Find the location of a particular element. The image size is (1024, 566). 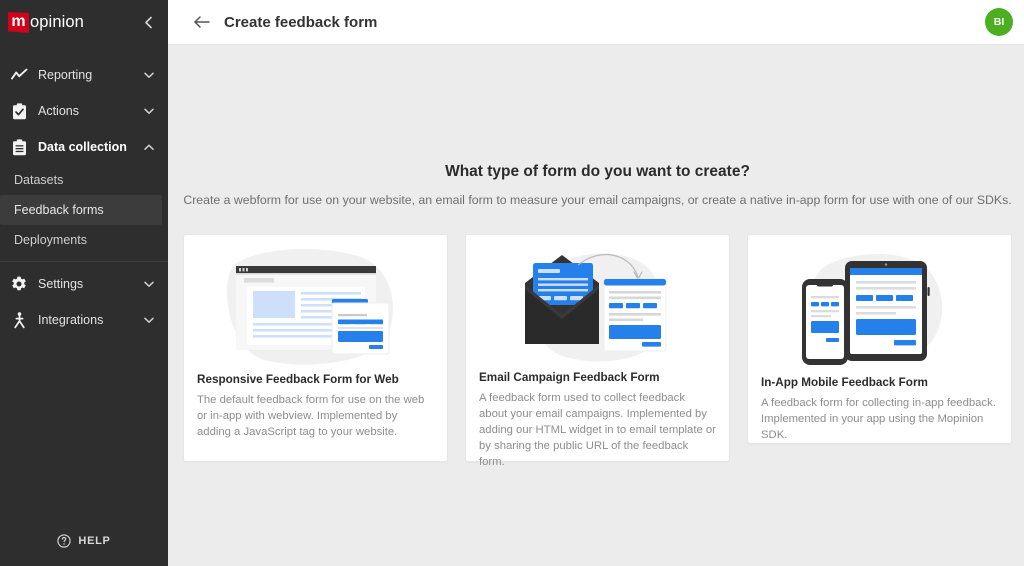

mopinion-logo: m opinion is located at coordinates (46, 22).